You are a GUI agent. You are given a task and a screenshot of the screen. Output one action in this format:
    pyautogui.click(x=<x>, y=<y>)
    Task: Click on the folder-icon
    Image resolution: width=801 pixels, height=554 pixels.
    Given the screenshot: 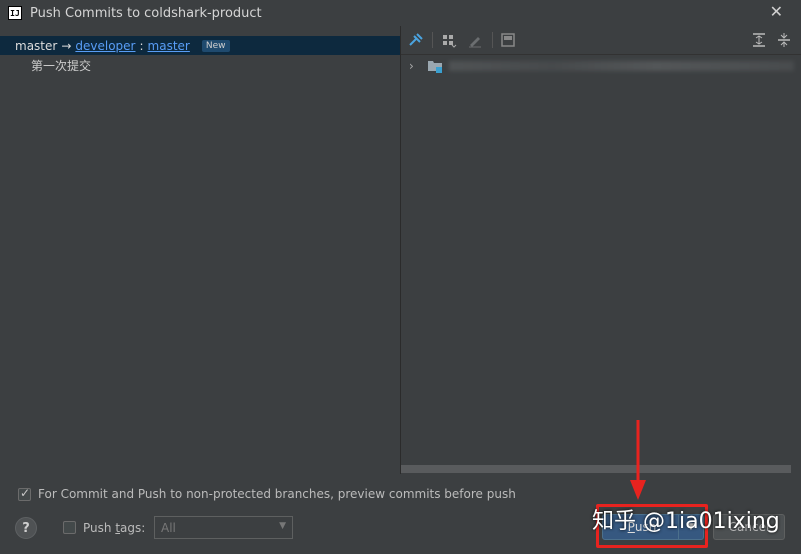 What is the action you would take?
    pyautogui.click(x=435, y=66)
    